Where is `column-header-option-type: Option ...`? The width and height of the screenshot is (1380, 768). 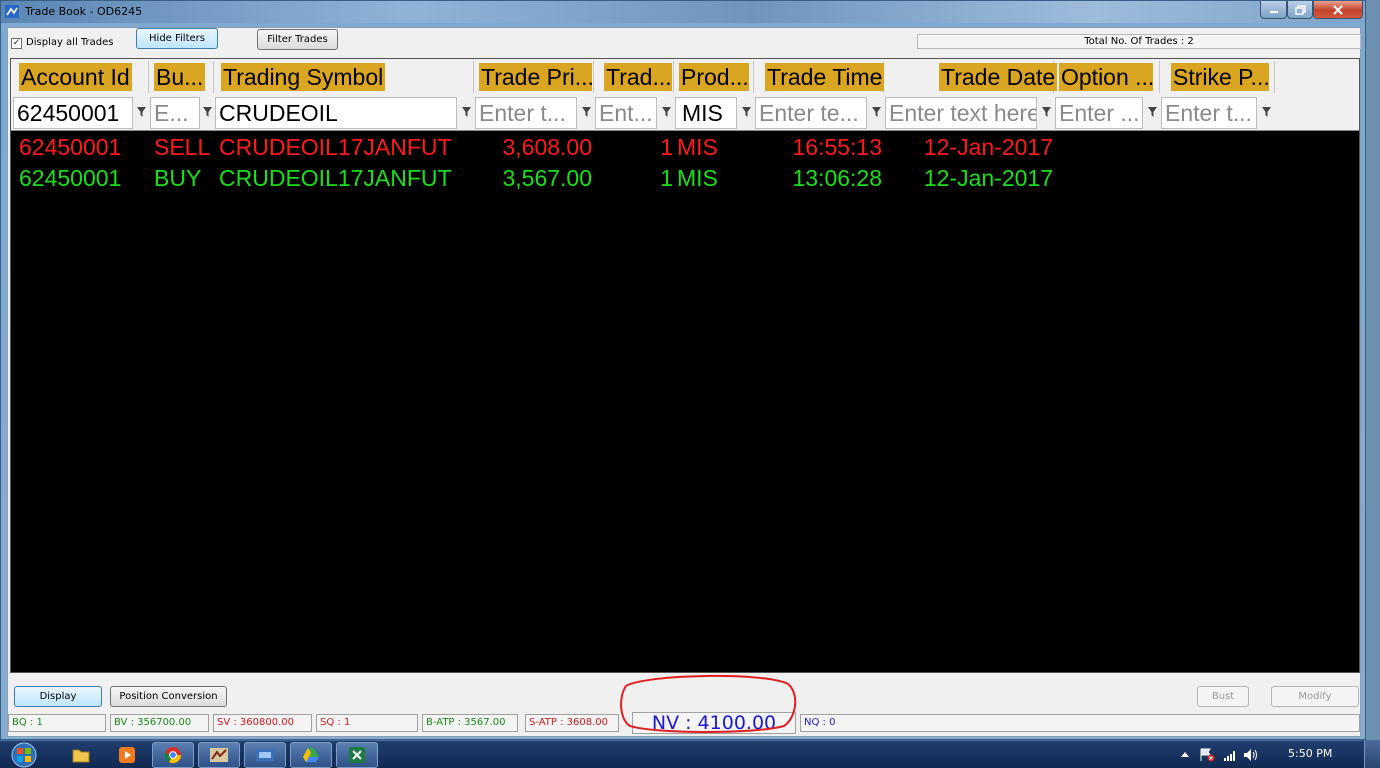 column-header-option-type: Option ... is located at coordinates (1107, 77).